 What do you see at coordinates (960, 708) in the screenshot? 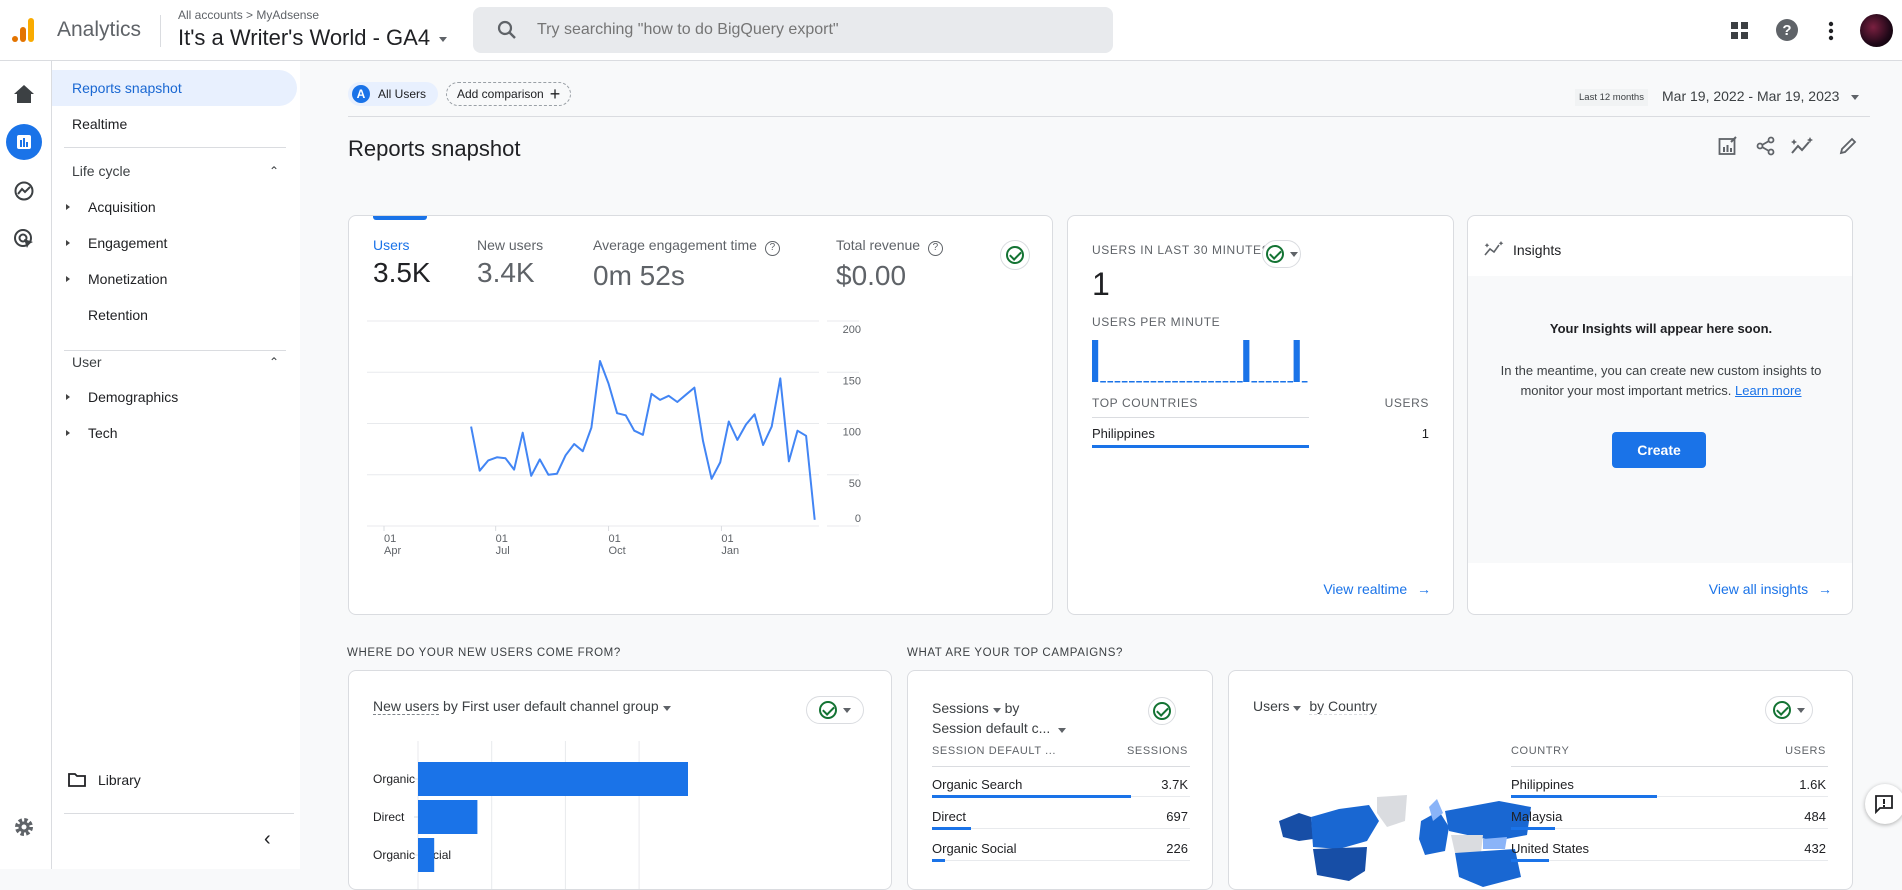
I see `metric-selector: Sessions` at bounding box center [960, 708].